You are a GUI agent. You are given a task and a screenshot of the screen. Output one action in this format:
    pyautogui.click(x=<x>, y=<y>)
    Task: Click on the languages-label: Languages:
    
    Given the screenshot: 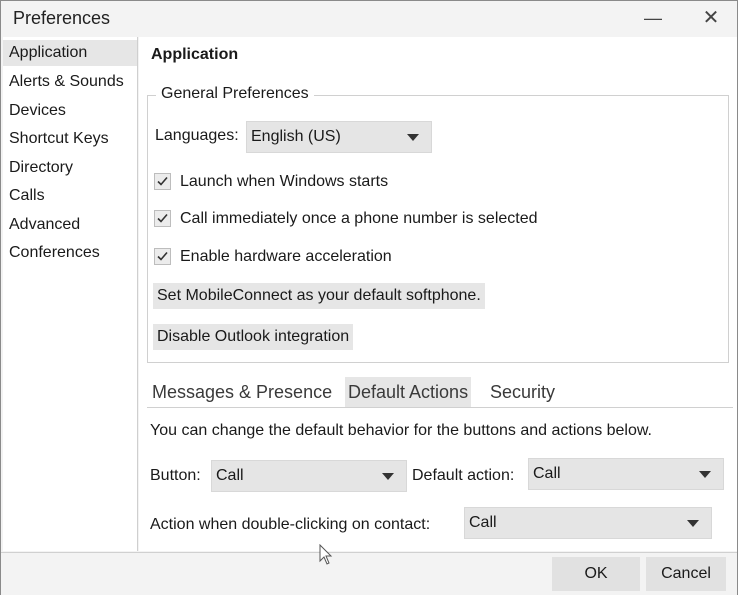 What is the action you would take?
    pyautogui.click(x=197, y=135)
    